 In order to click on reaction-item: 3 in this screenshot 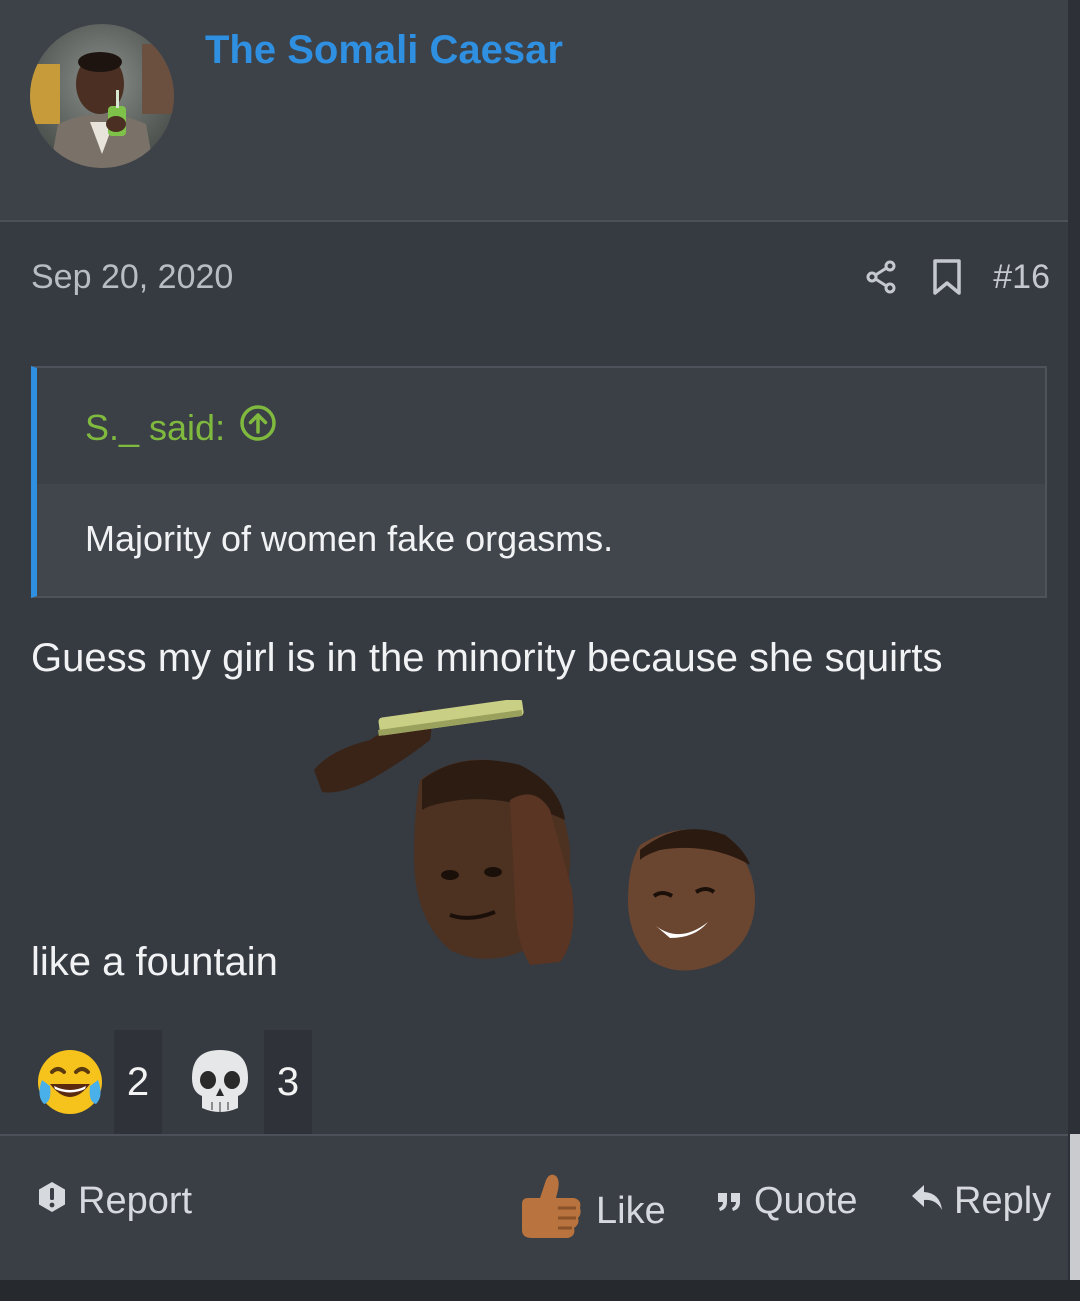, I will do `click(248, 1082)`.